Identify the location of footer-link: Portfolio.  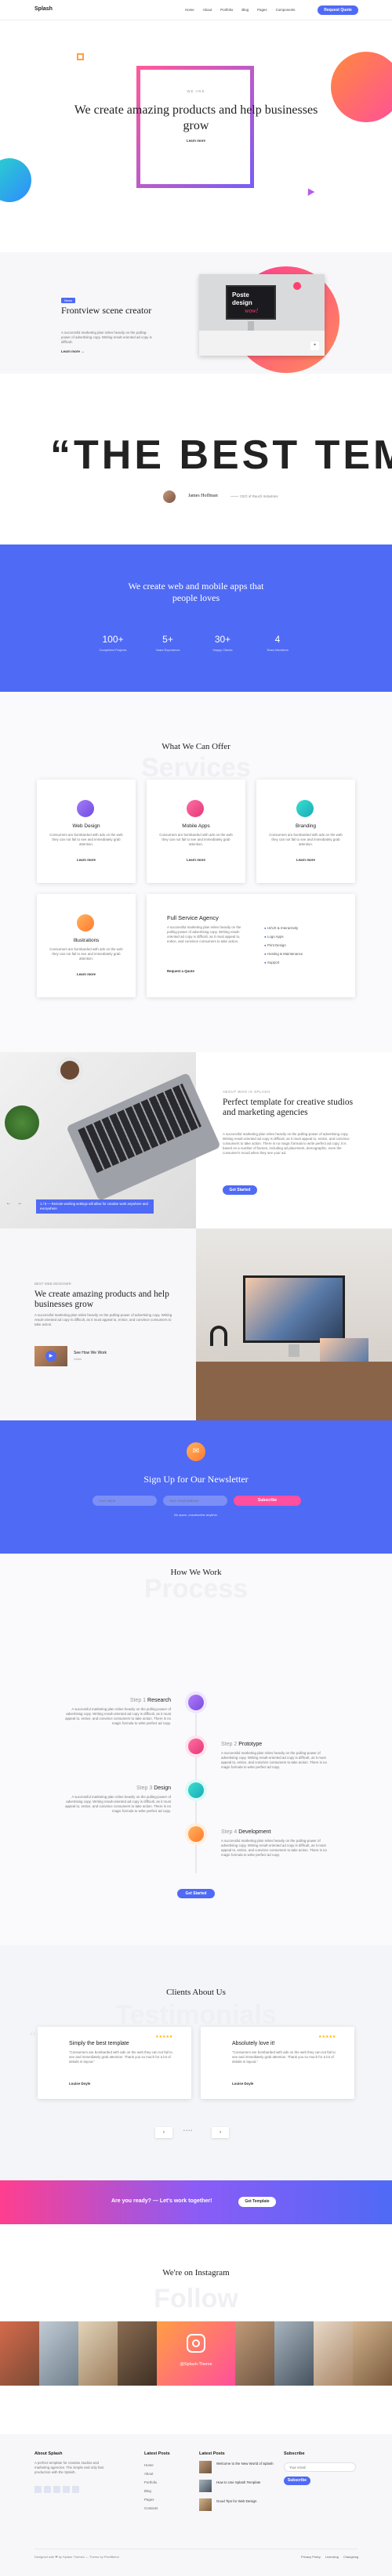
(151, 2482).